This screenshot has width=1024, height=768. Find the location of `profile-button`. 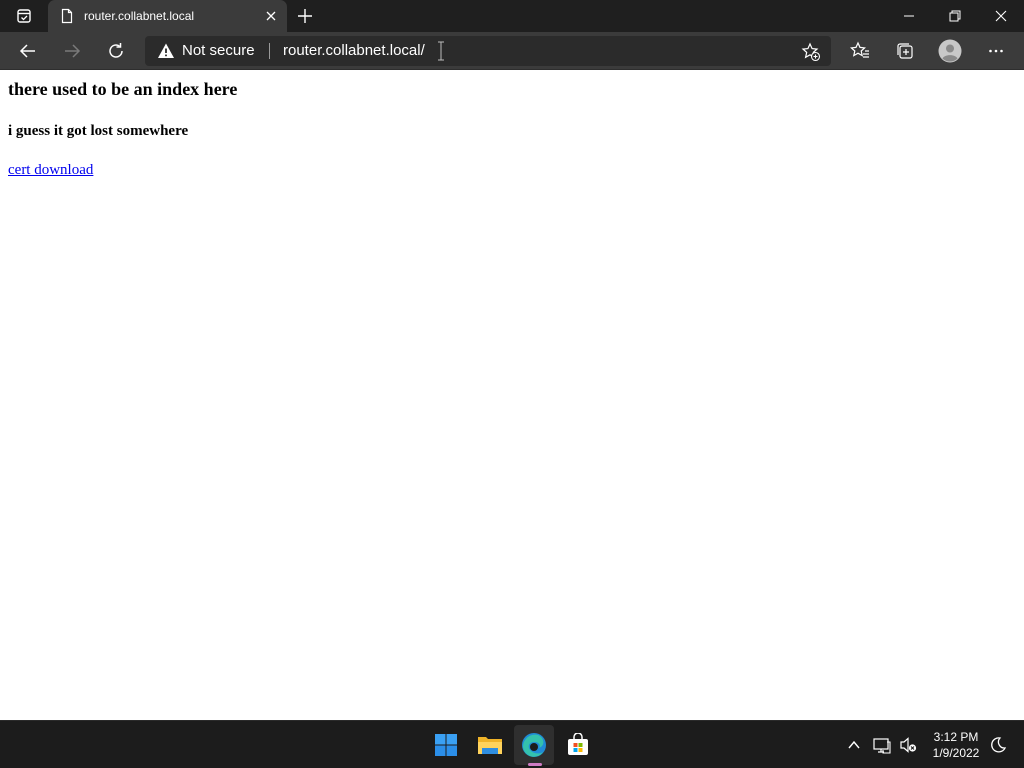

profile-button is located at coordinates (950, 51).